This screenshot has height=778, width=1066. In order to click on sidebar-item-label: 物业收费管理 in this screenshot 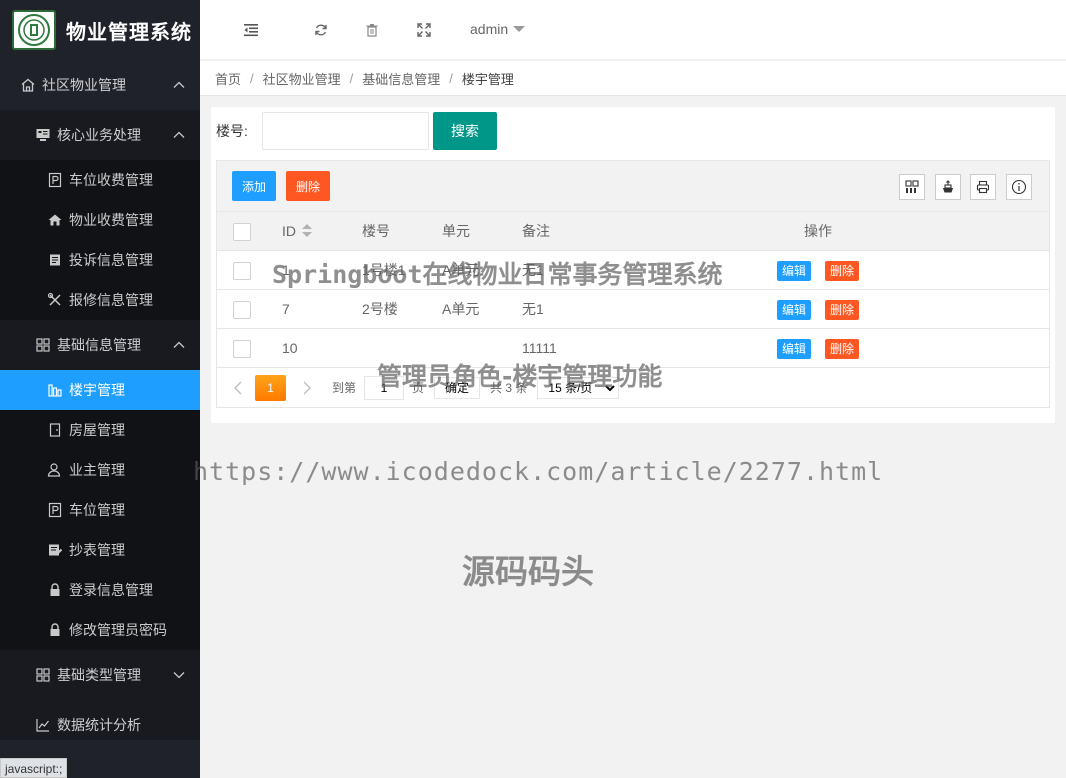, I will do `click(111, 220)`.